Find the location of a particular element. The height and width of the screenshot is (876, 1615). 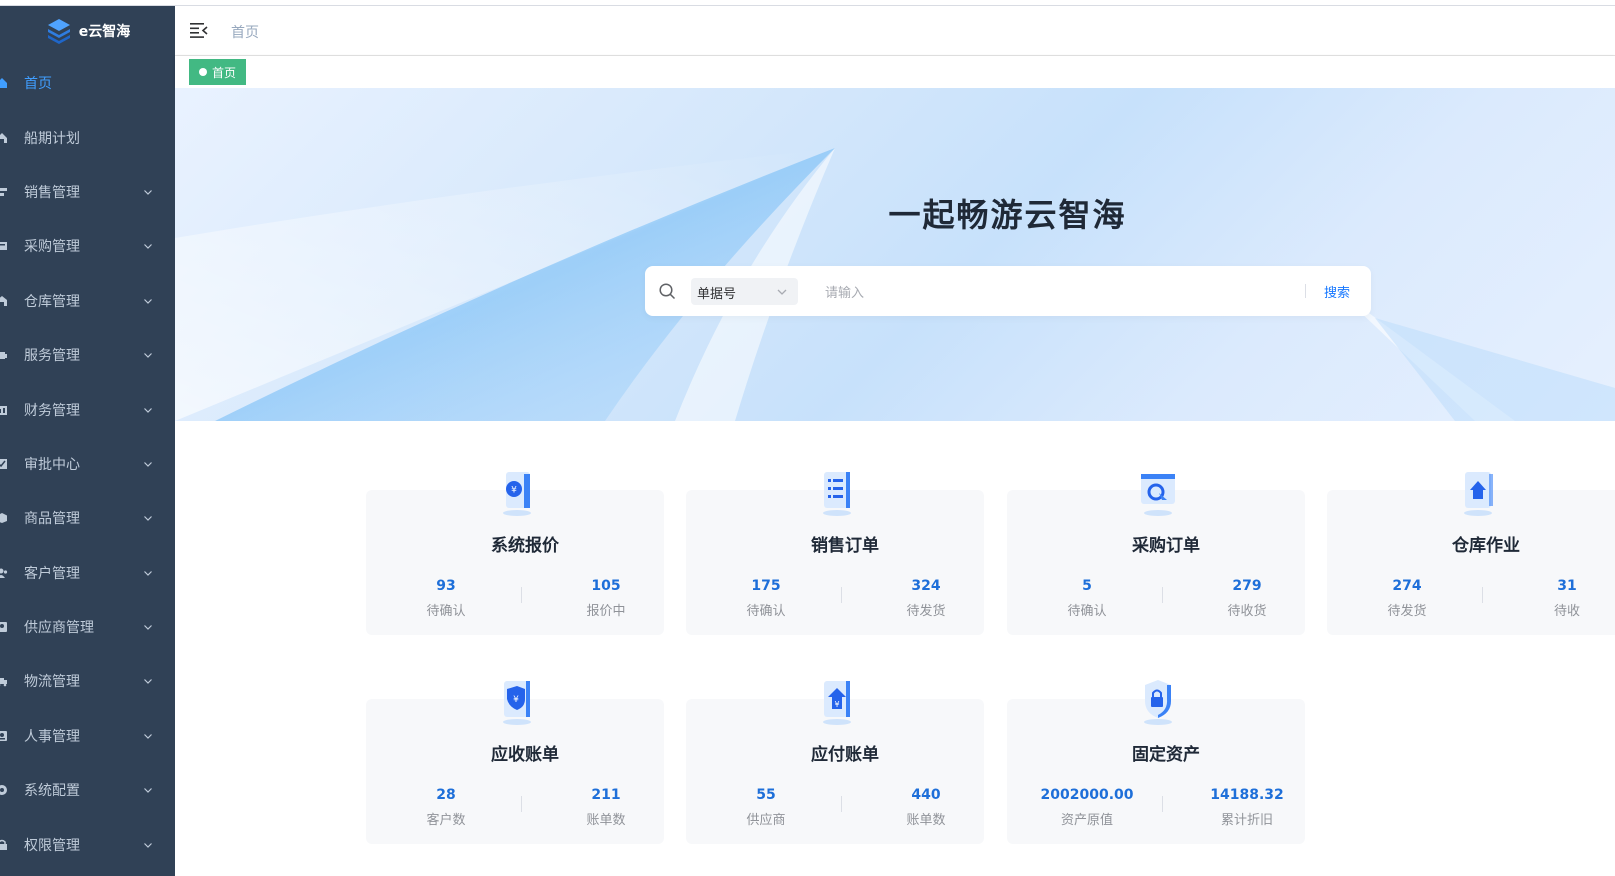

card-stat: 105 报价中 is located at coordinates (606, 598).